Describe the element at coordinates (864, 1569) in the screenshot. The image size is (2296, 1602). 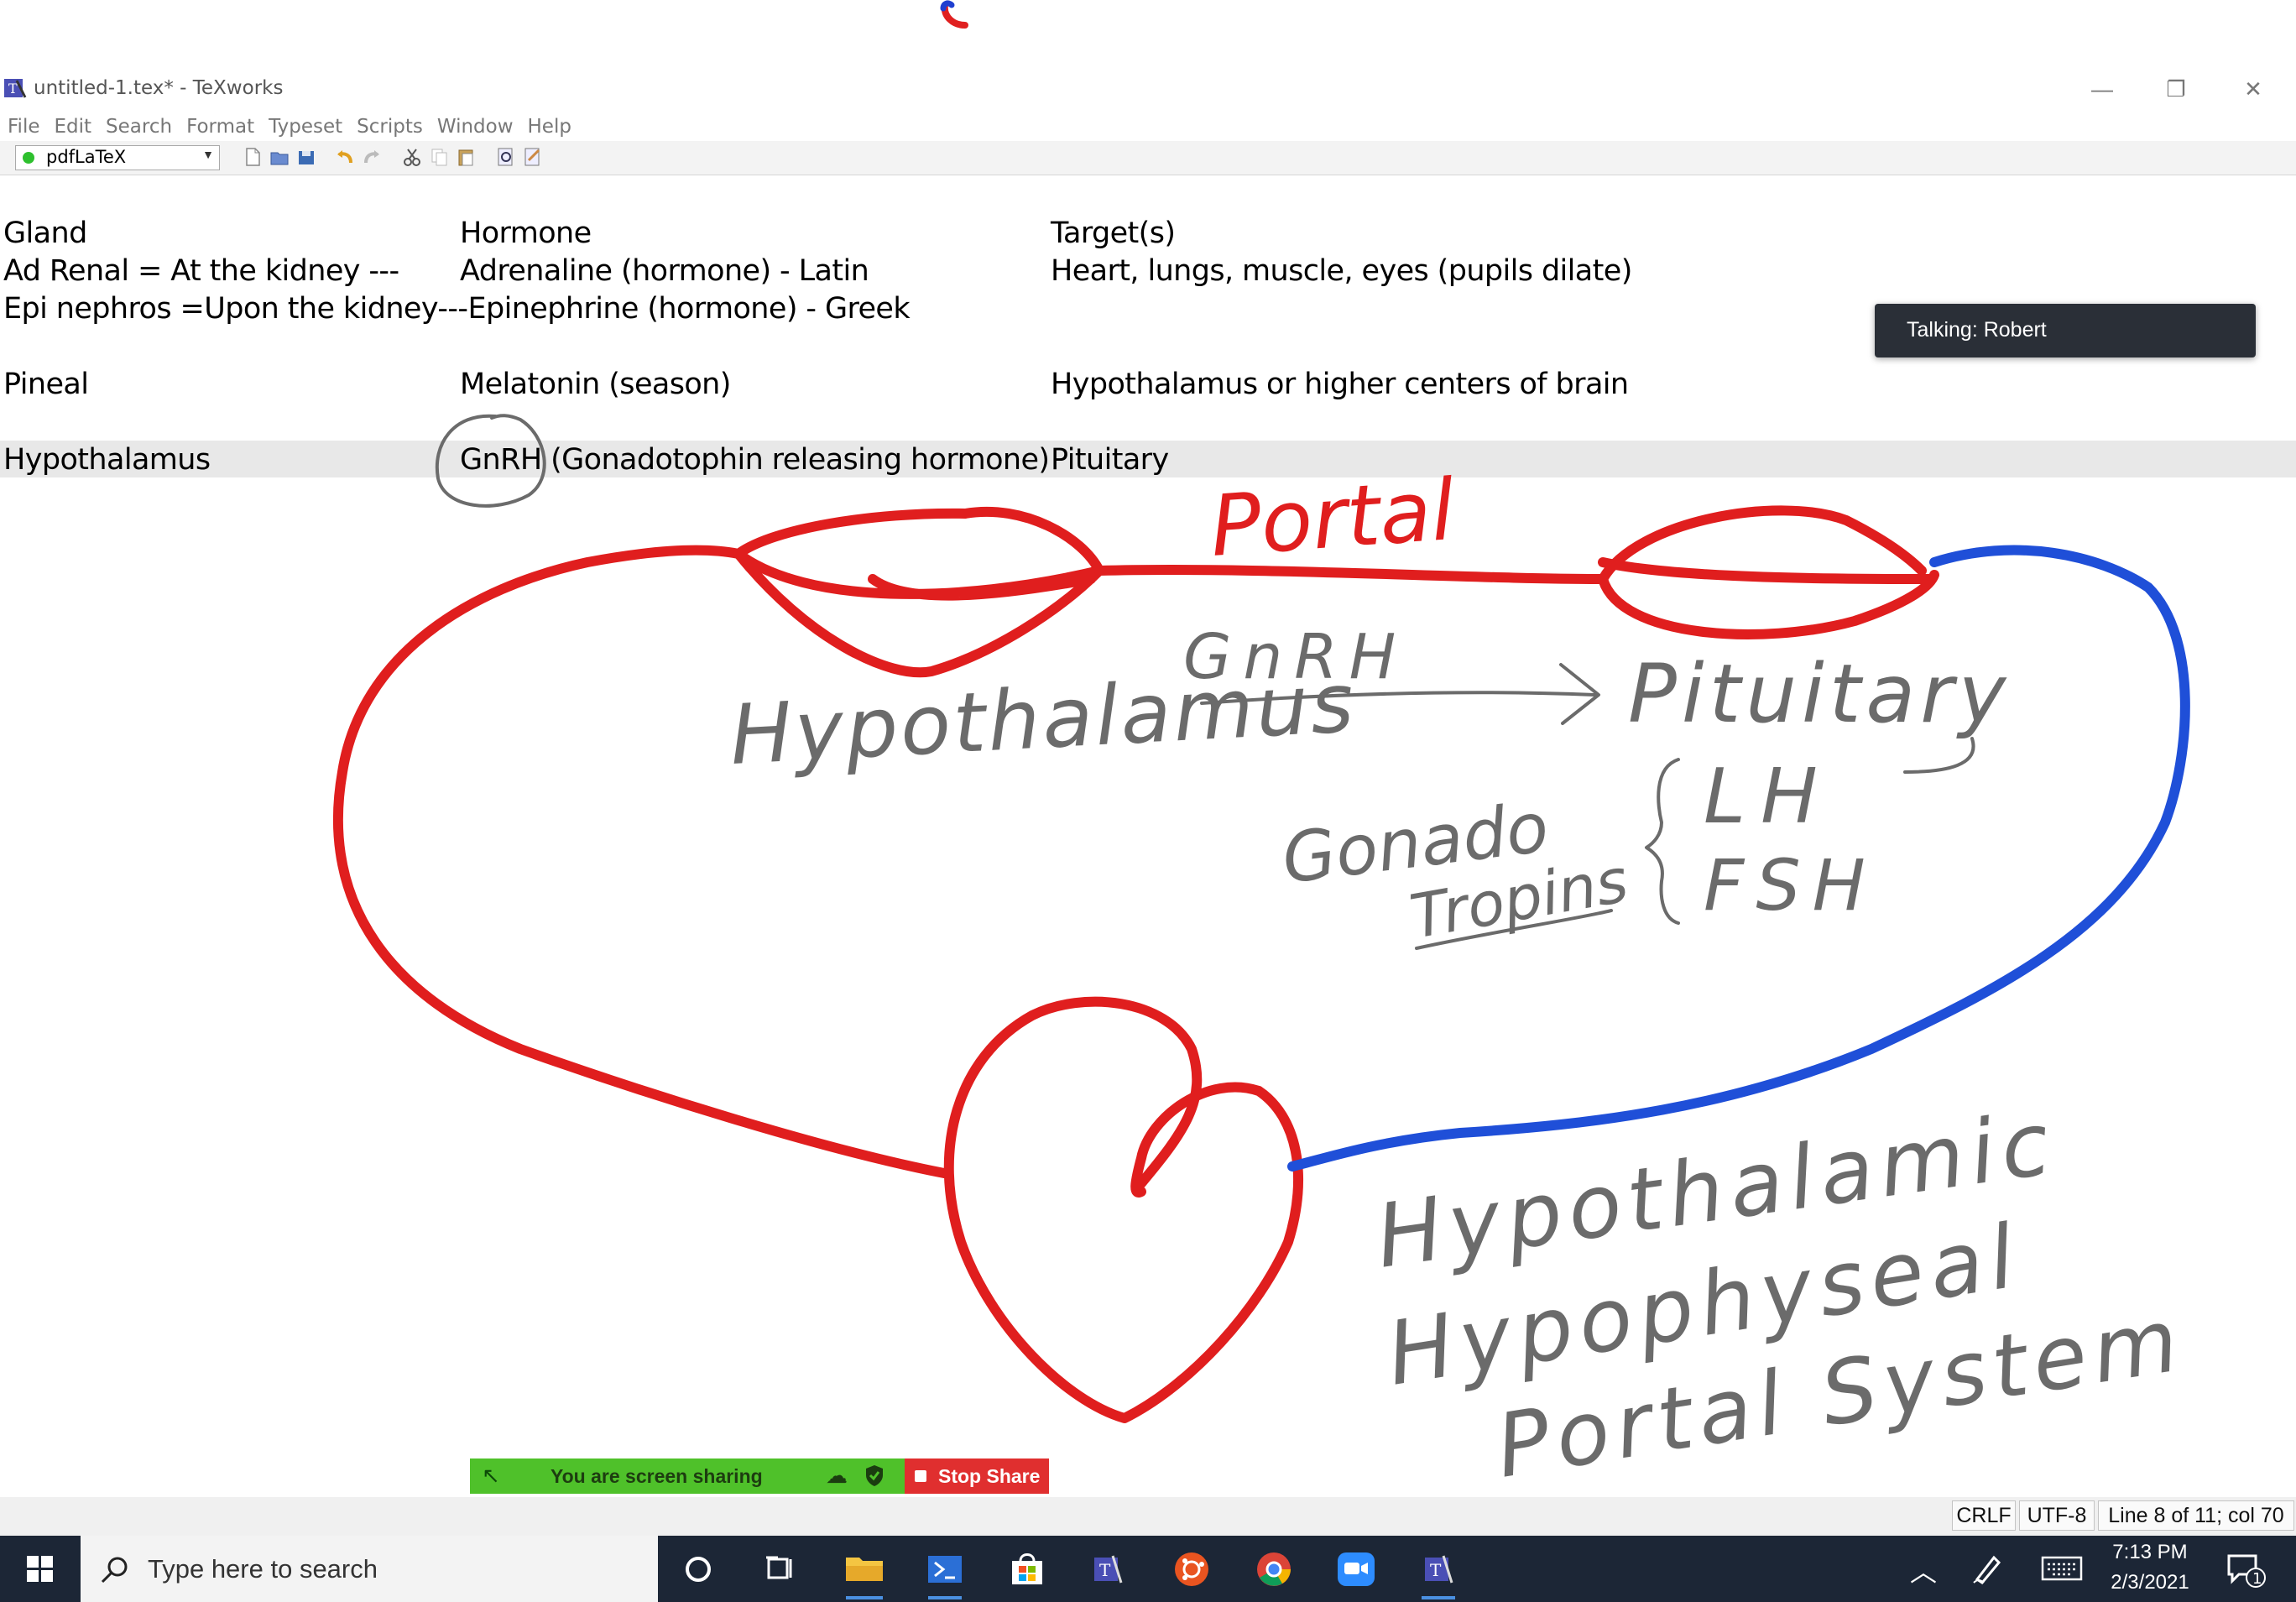
I see `file-explorer-icon` at that location.